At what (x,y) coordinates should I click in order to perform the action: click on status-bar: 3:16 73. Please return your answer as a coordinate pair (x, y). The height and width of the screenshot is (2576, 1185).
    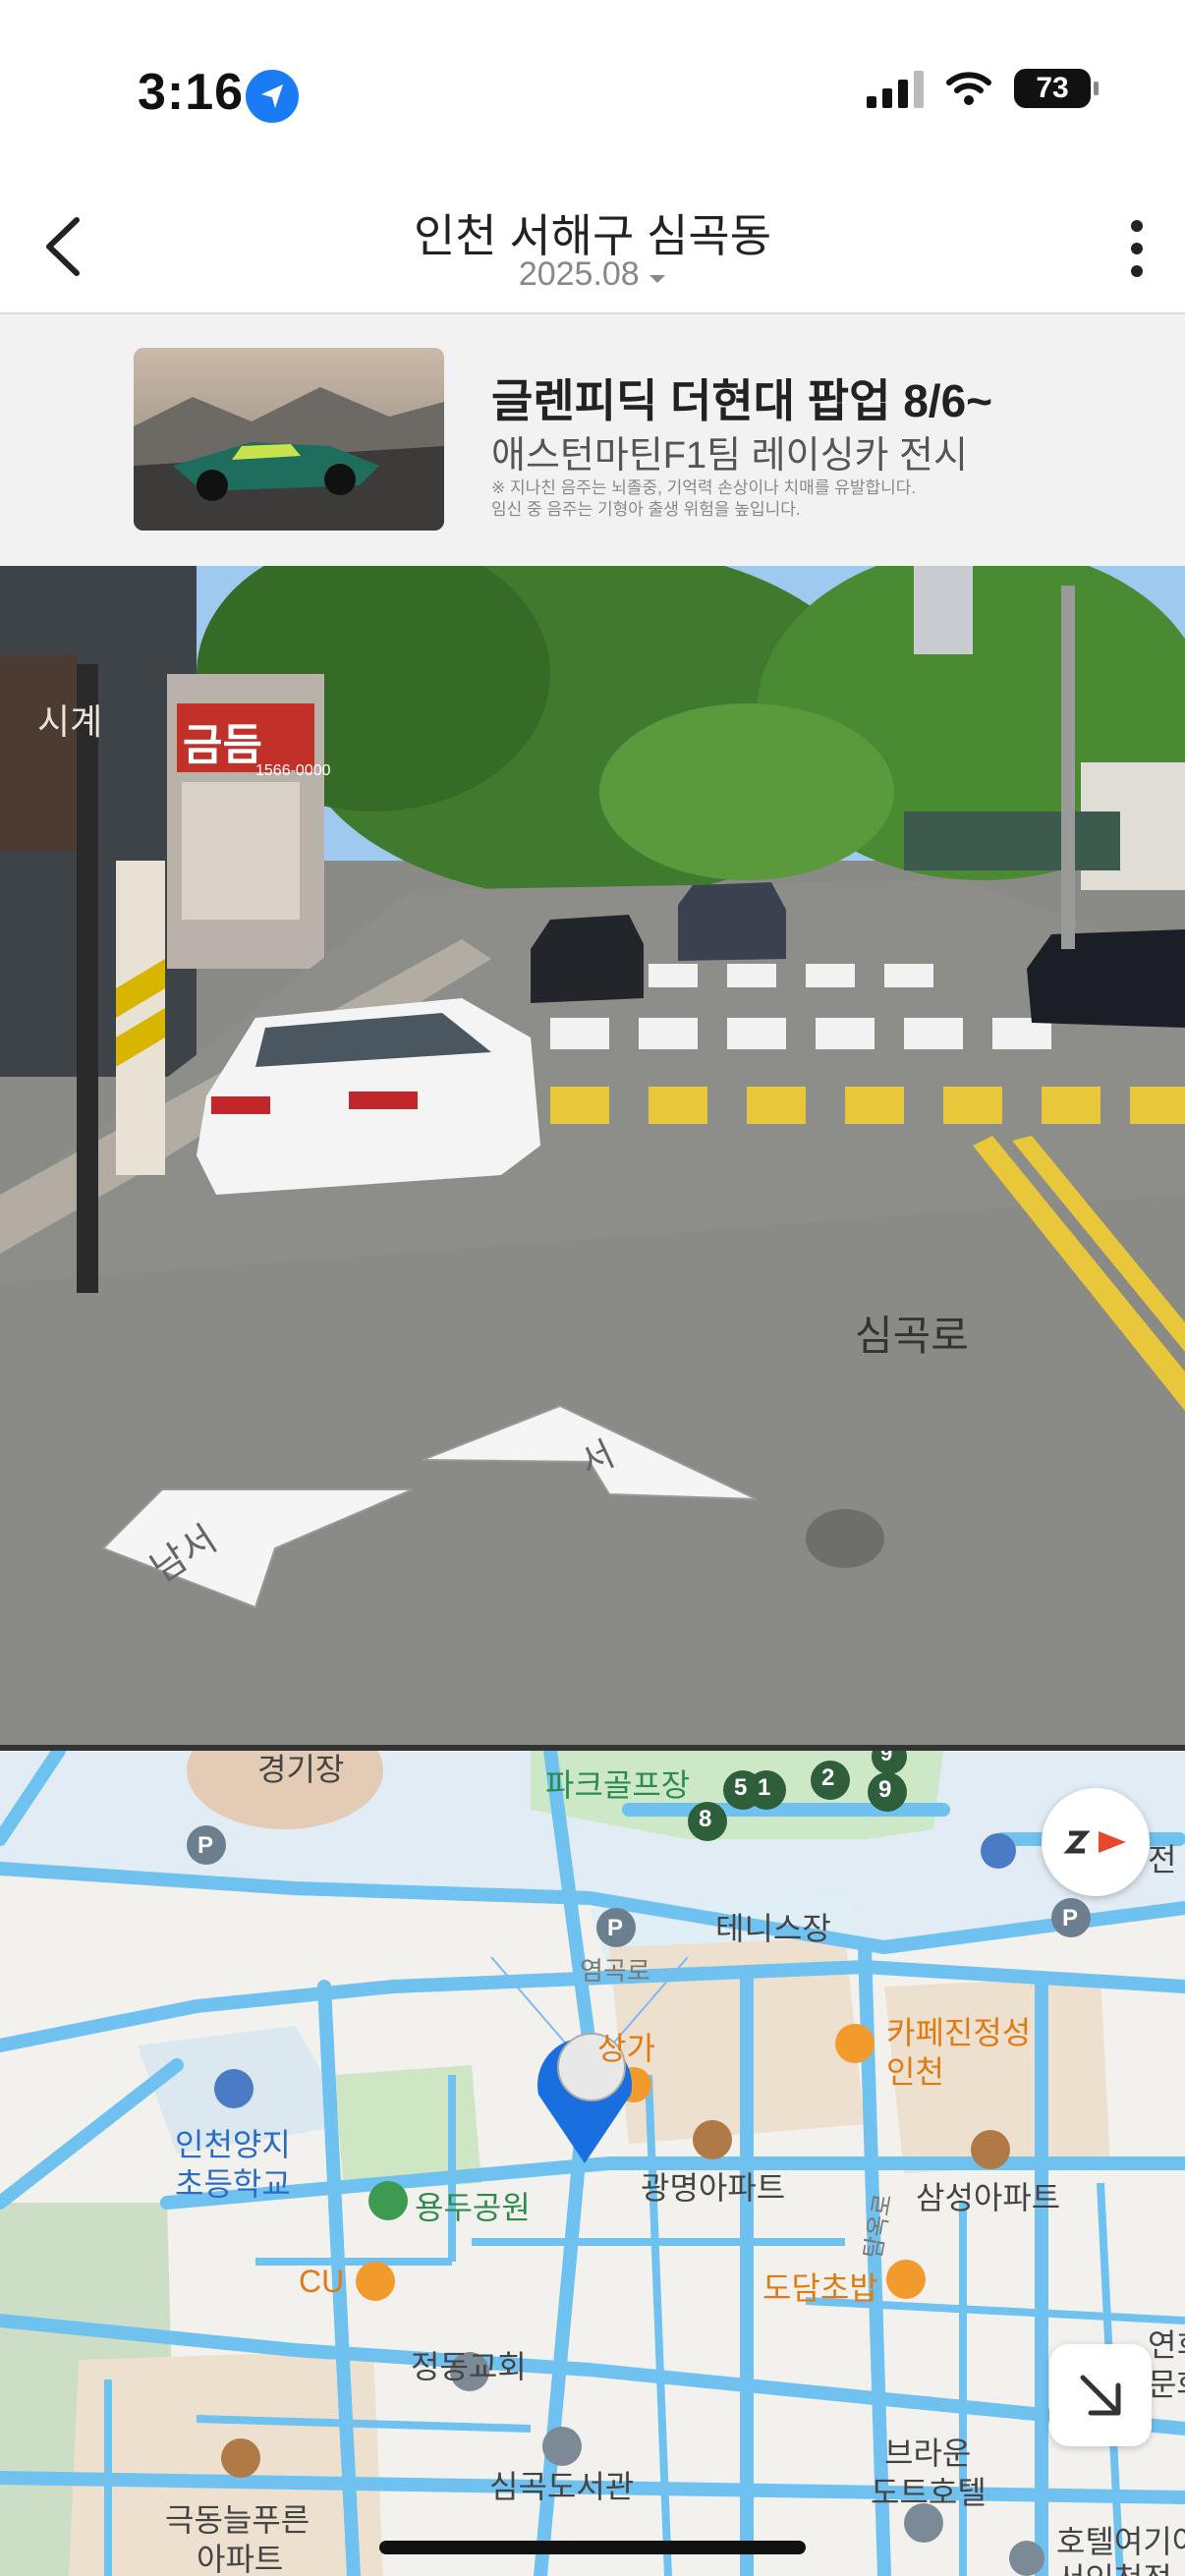
    Looking at the image, I should click on (592, 93).